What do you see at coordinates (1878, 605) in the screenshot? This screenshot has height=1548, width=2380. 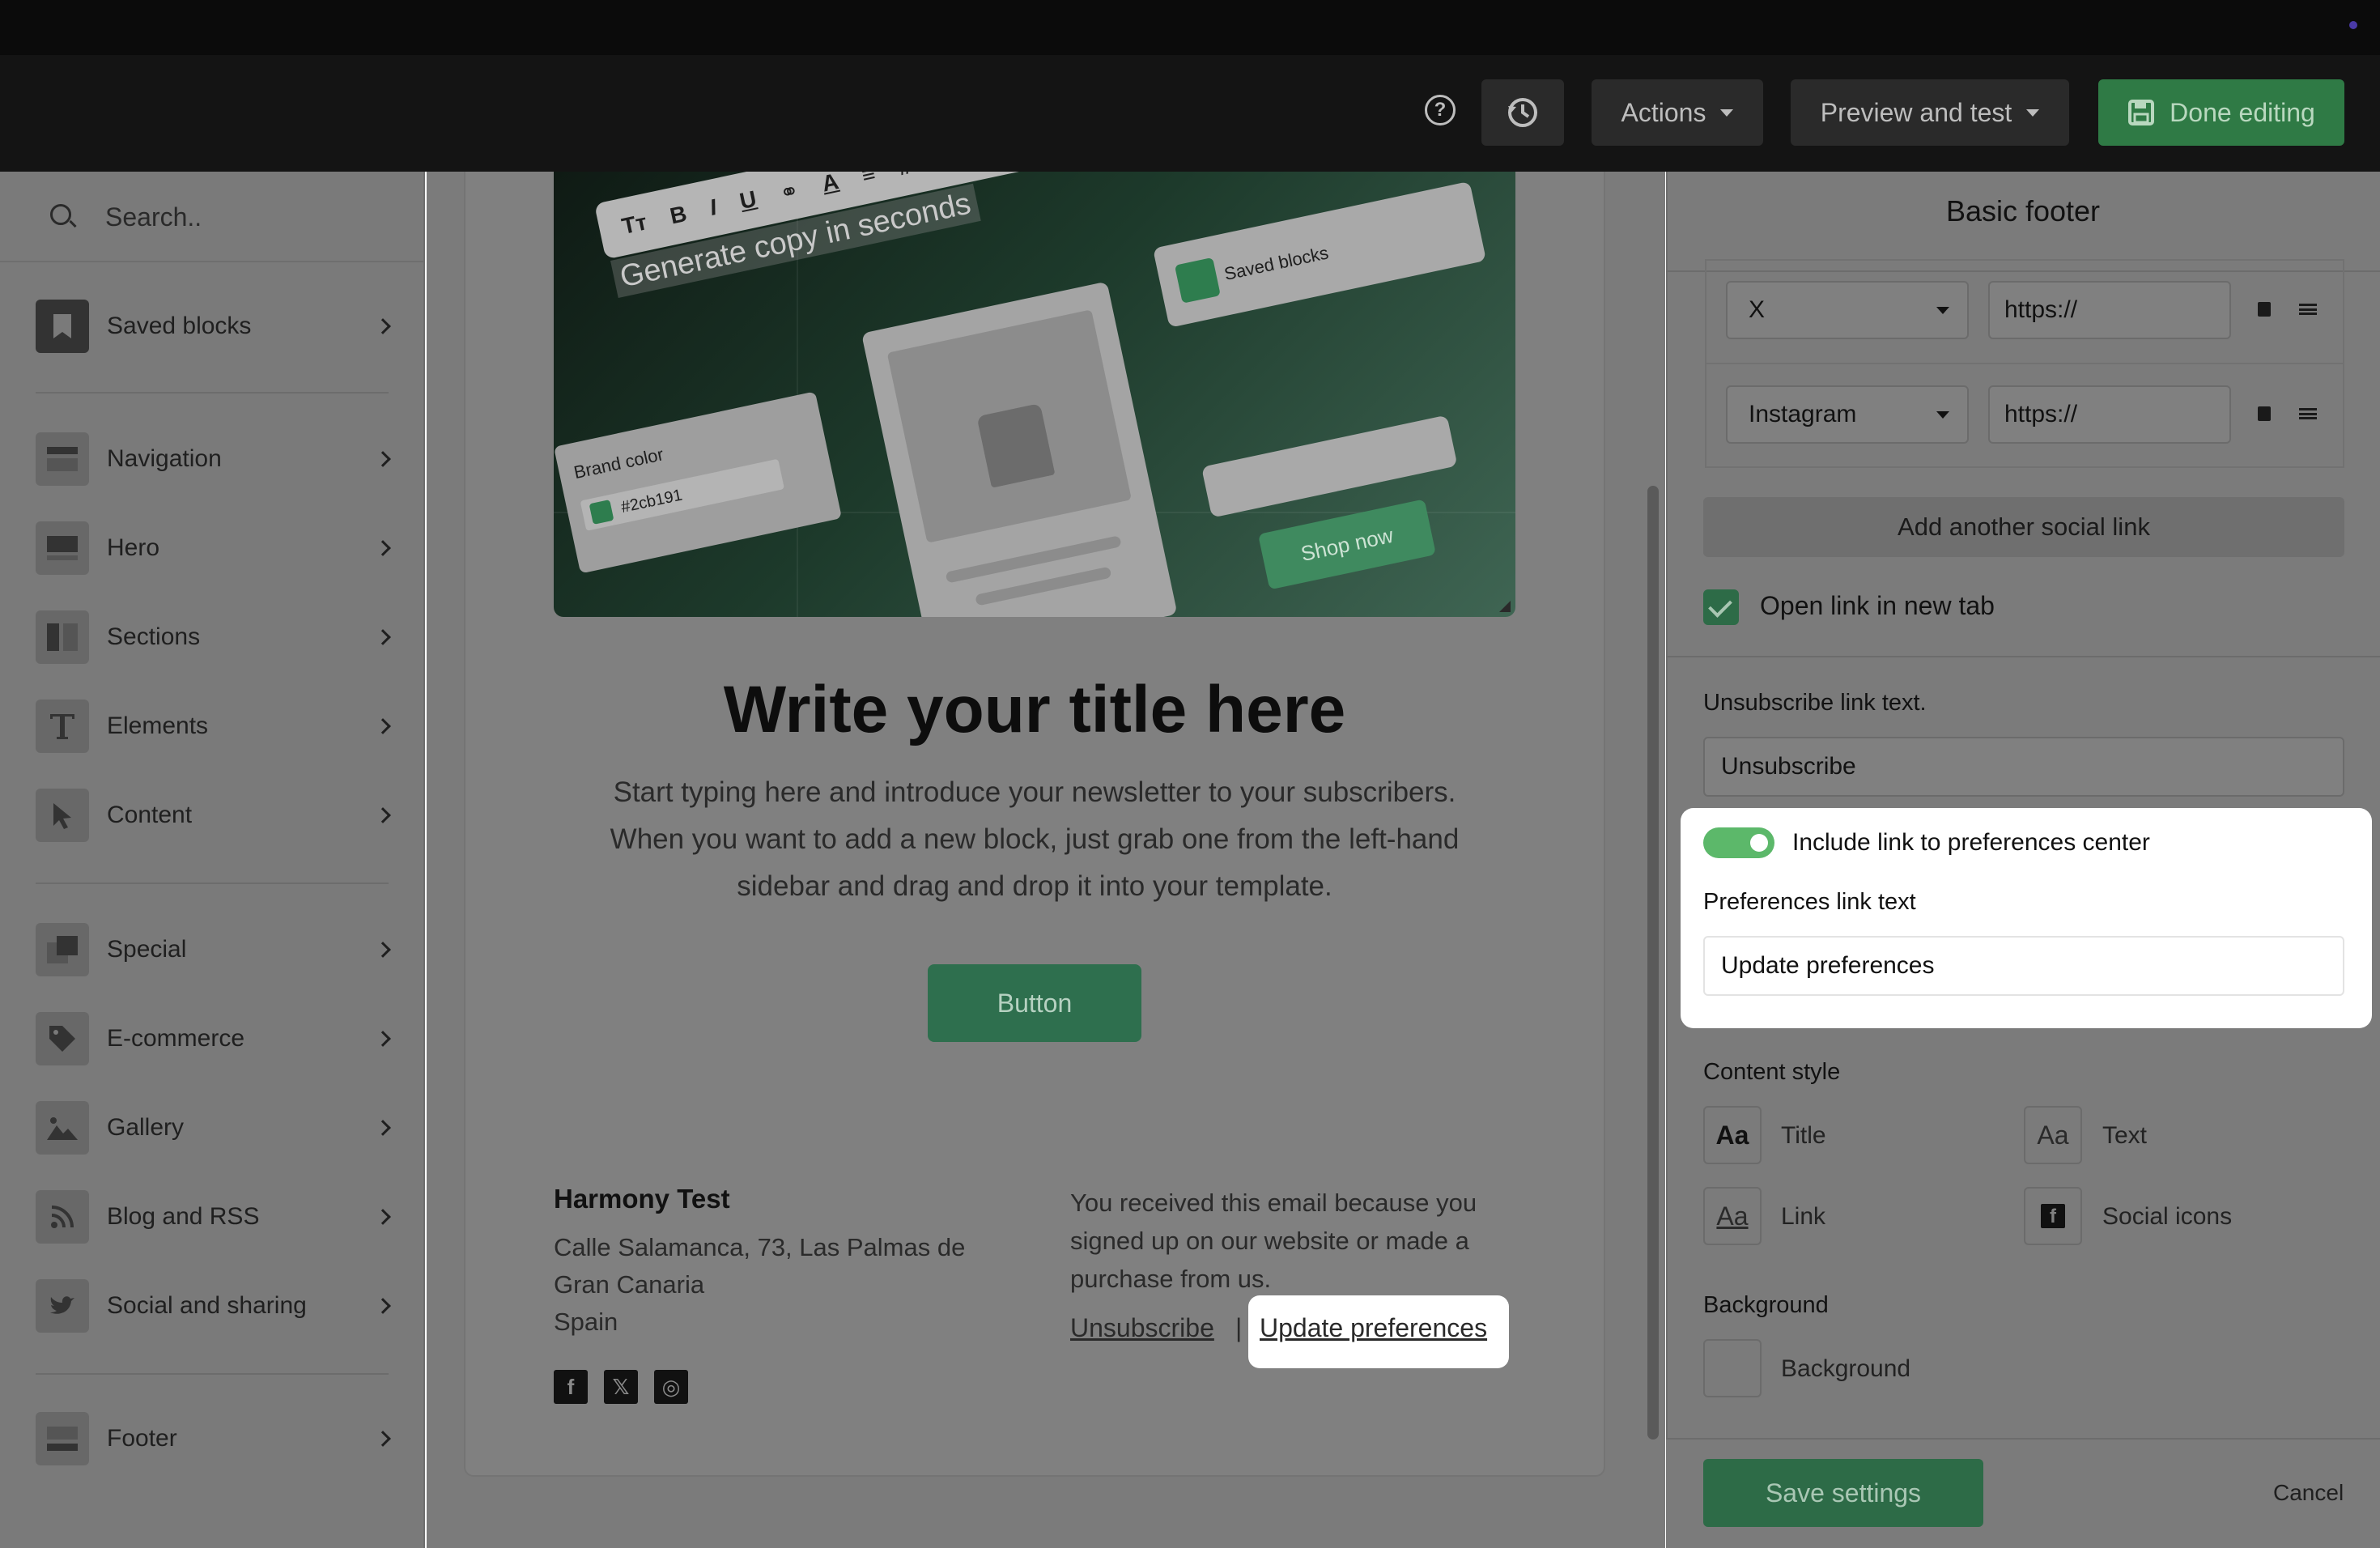 I see `open-new-tab-label: Open link in new tab` at bounding box center [1878, 605].